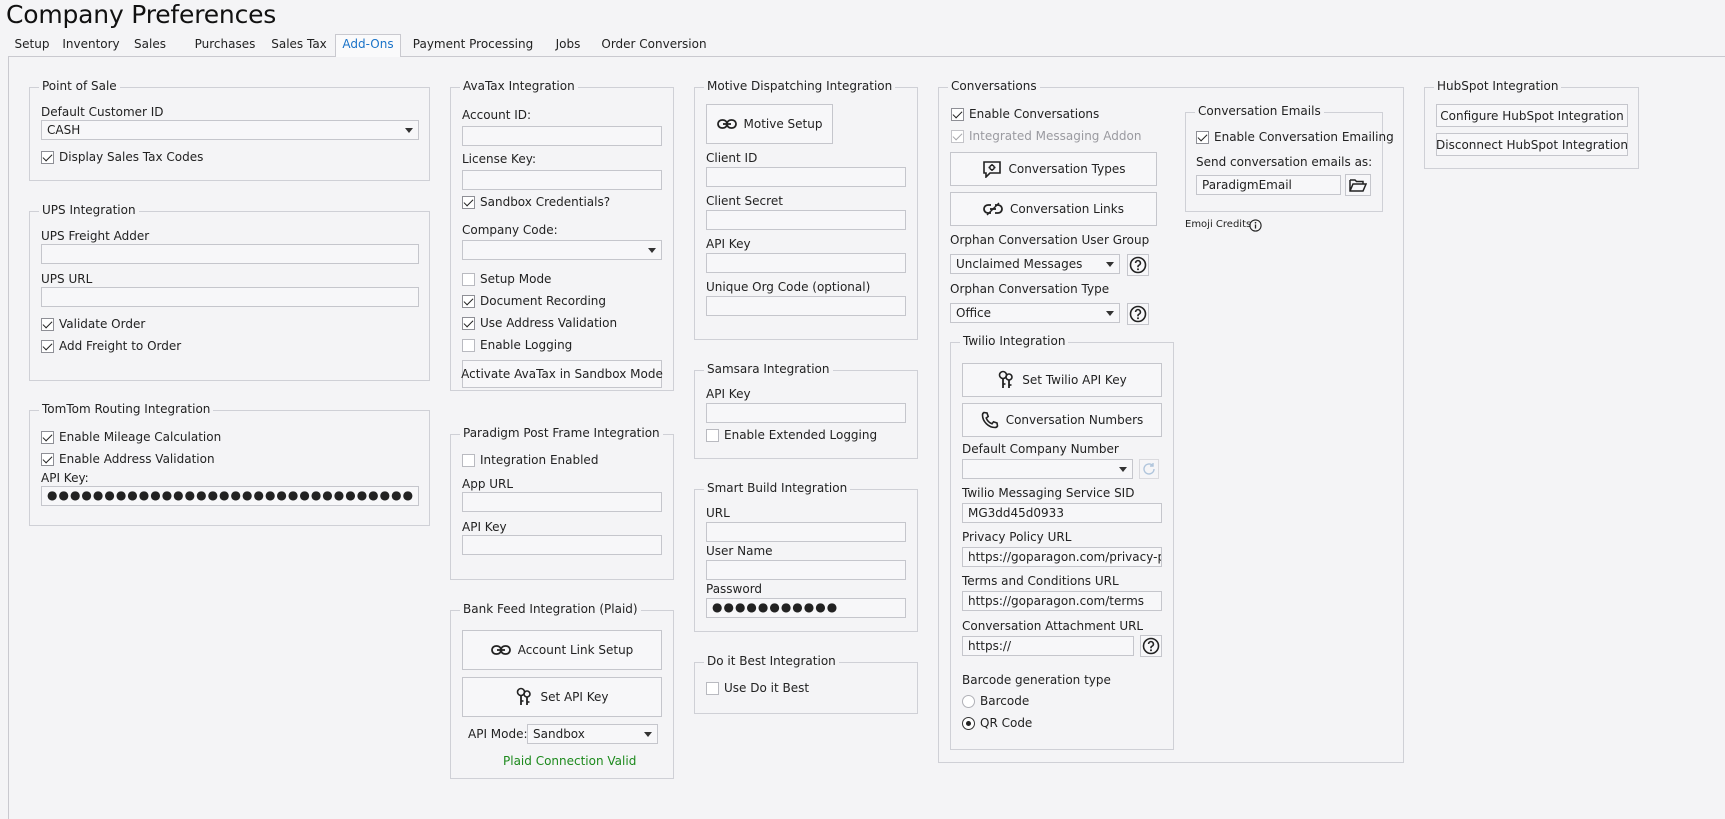 The width and height of the screenshot is (1725, 819). I want to click on button-label: Account Link Setup, so click(575, 650).